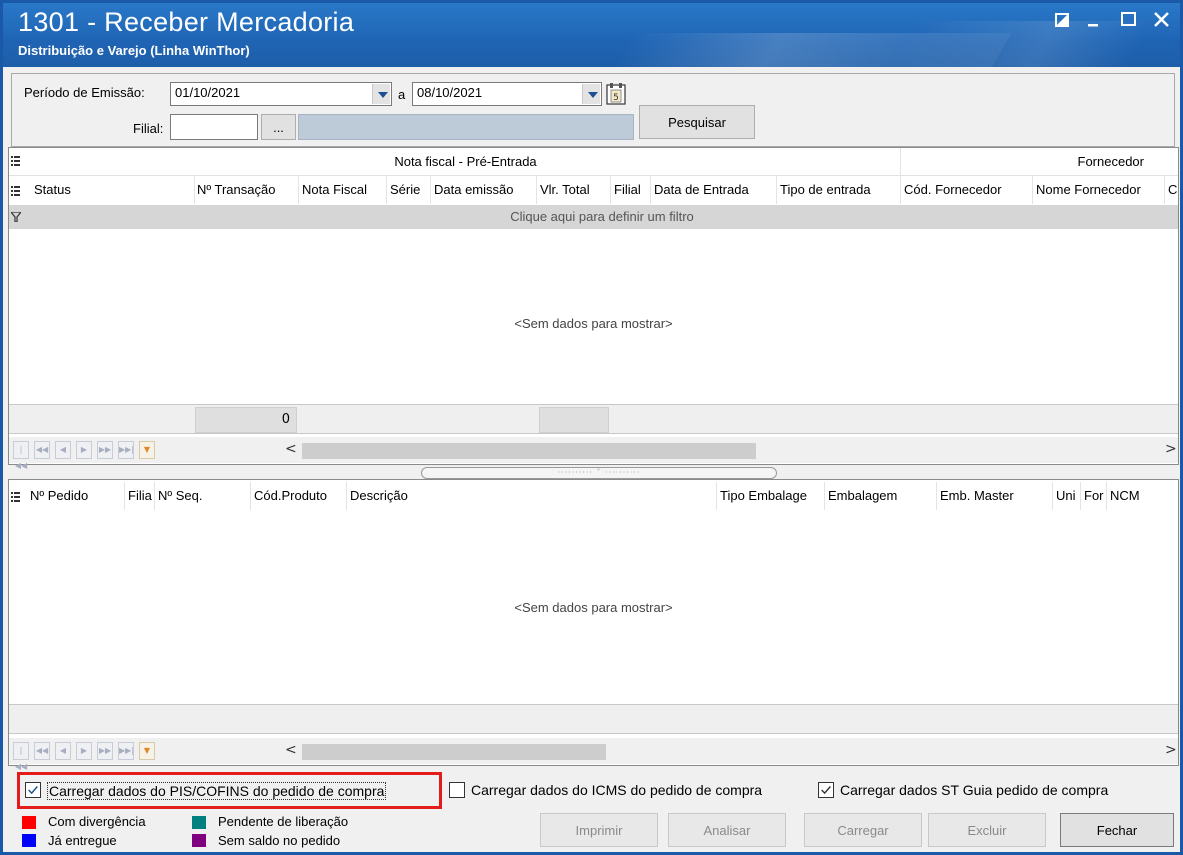 The image size is (1183, 855). What do you see at coordinates (140, 496) in the screenshot?
I see `col-filial: Filia` at bounding box center [140, 496].